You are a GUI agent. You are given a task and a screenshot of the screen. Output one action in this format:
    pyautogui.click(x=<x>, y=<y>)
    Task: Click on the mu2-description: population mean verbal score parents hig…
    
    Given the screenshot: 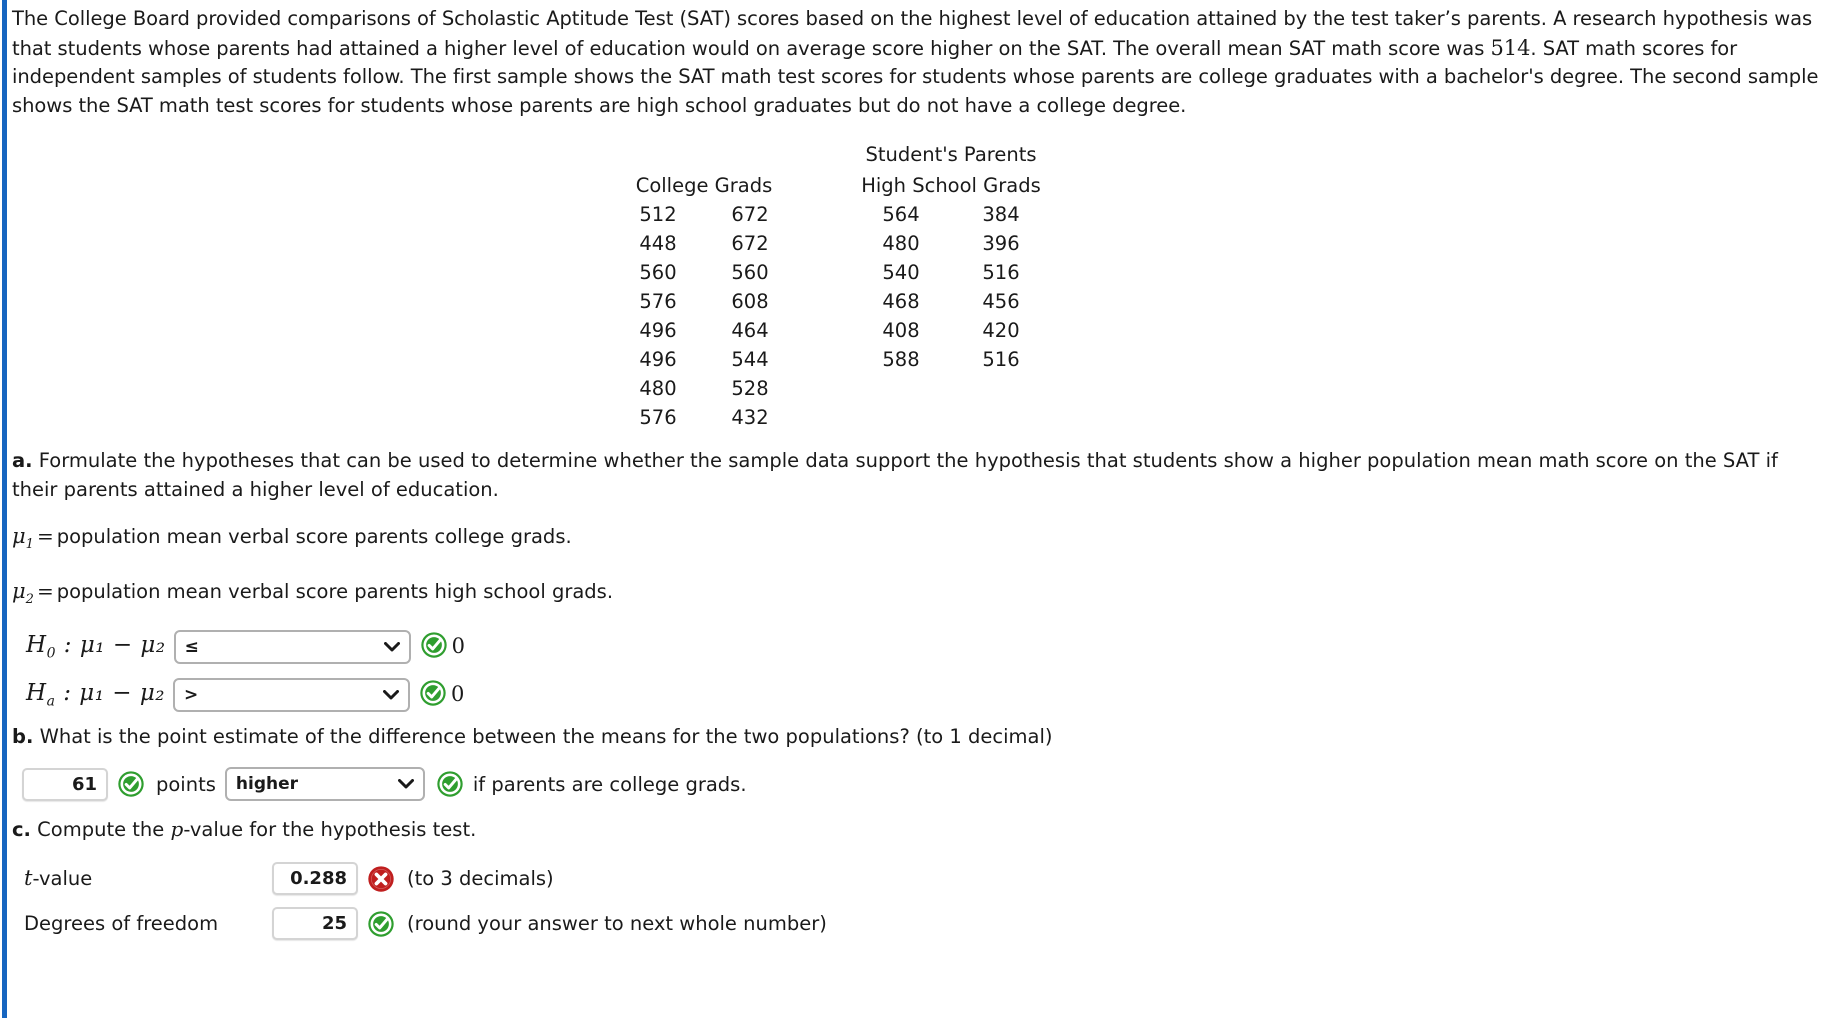 What is the action you would take?
    pyautogui.click(x=335, y=592)
    